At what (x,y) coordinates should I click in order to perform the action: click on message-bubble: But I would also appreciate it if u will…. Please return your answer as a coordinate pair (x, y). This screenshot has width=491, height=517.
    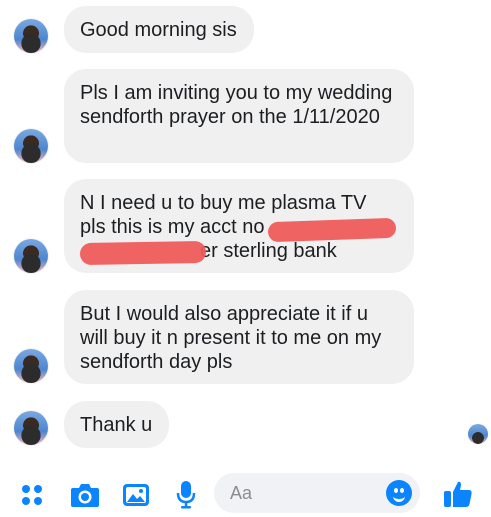
    Looking at the image, I should click on (239, 337).